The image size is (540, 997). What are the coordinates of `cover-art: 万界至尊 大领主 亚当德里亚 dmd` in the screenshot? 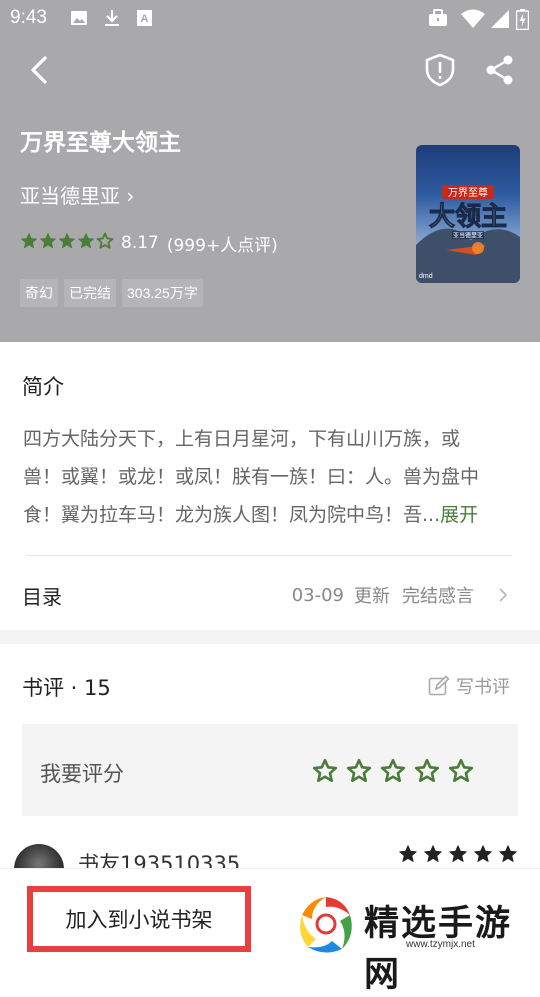 It's located at (468, 234).